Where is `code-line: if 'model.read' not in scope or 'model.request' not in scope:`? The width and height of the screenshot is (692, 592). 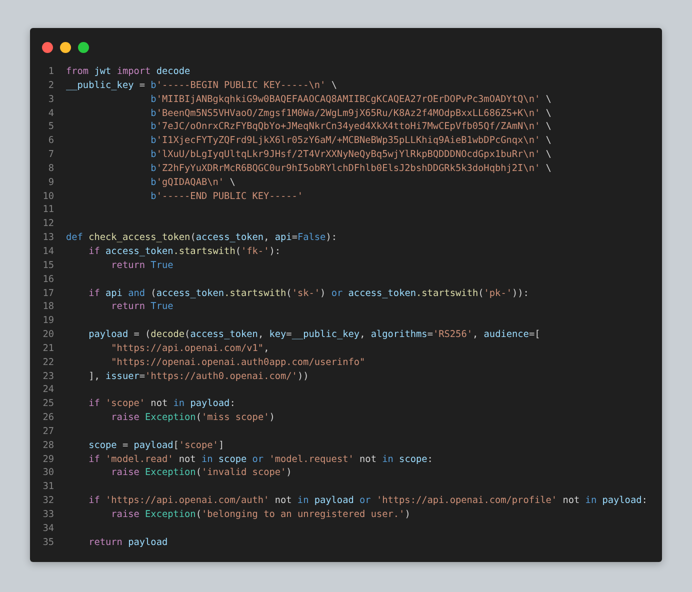
code-line: if 'model.read' not in scope or 'model.request' not in scope: is located at coordinates (260, 459).